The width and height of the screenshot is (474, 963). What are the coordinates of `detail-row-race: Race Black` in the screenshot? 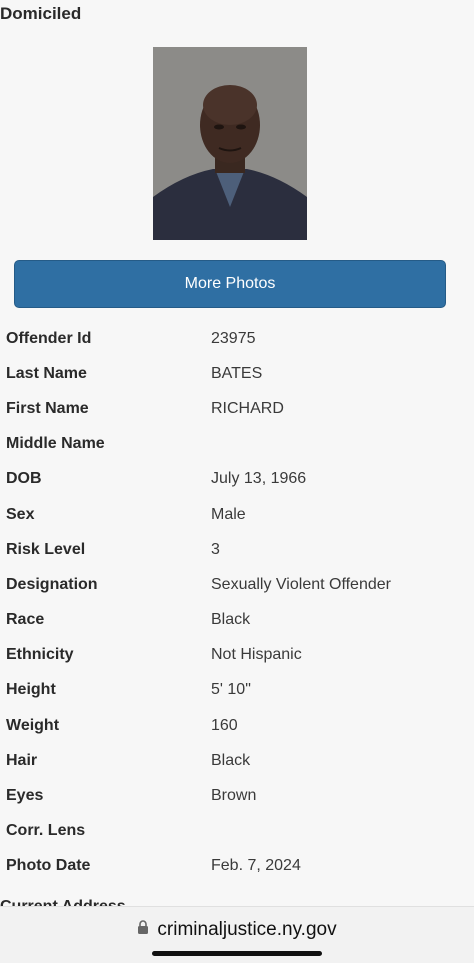 It's located at (236, 620).